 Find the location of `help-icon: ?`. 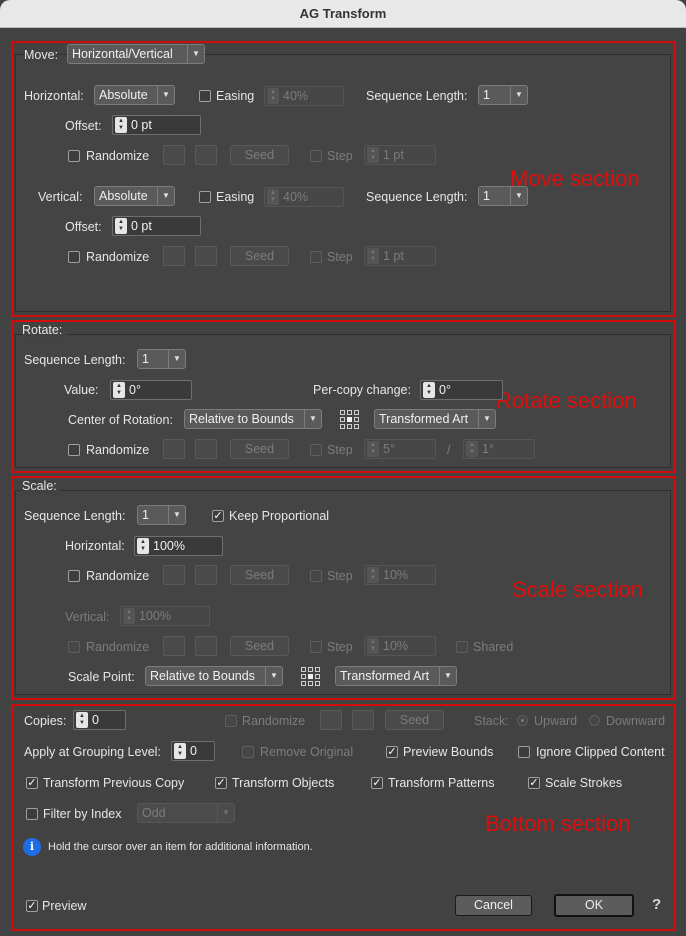

help-icon: ? is located at coordinates (656, 905).